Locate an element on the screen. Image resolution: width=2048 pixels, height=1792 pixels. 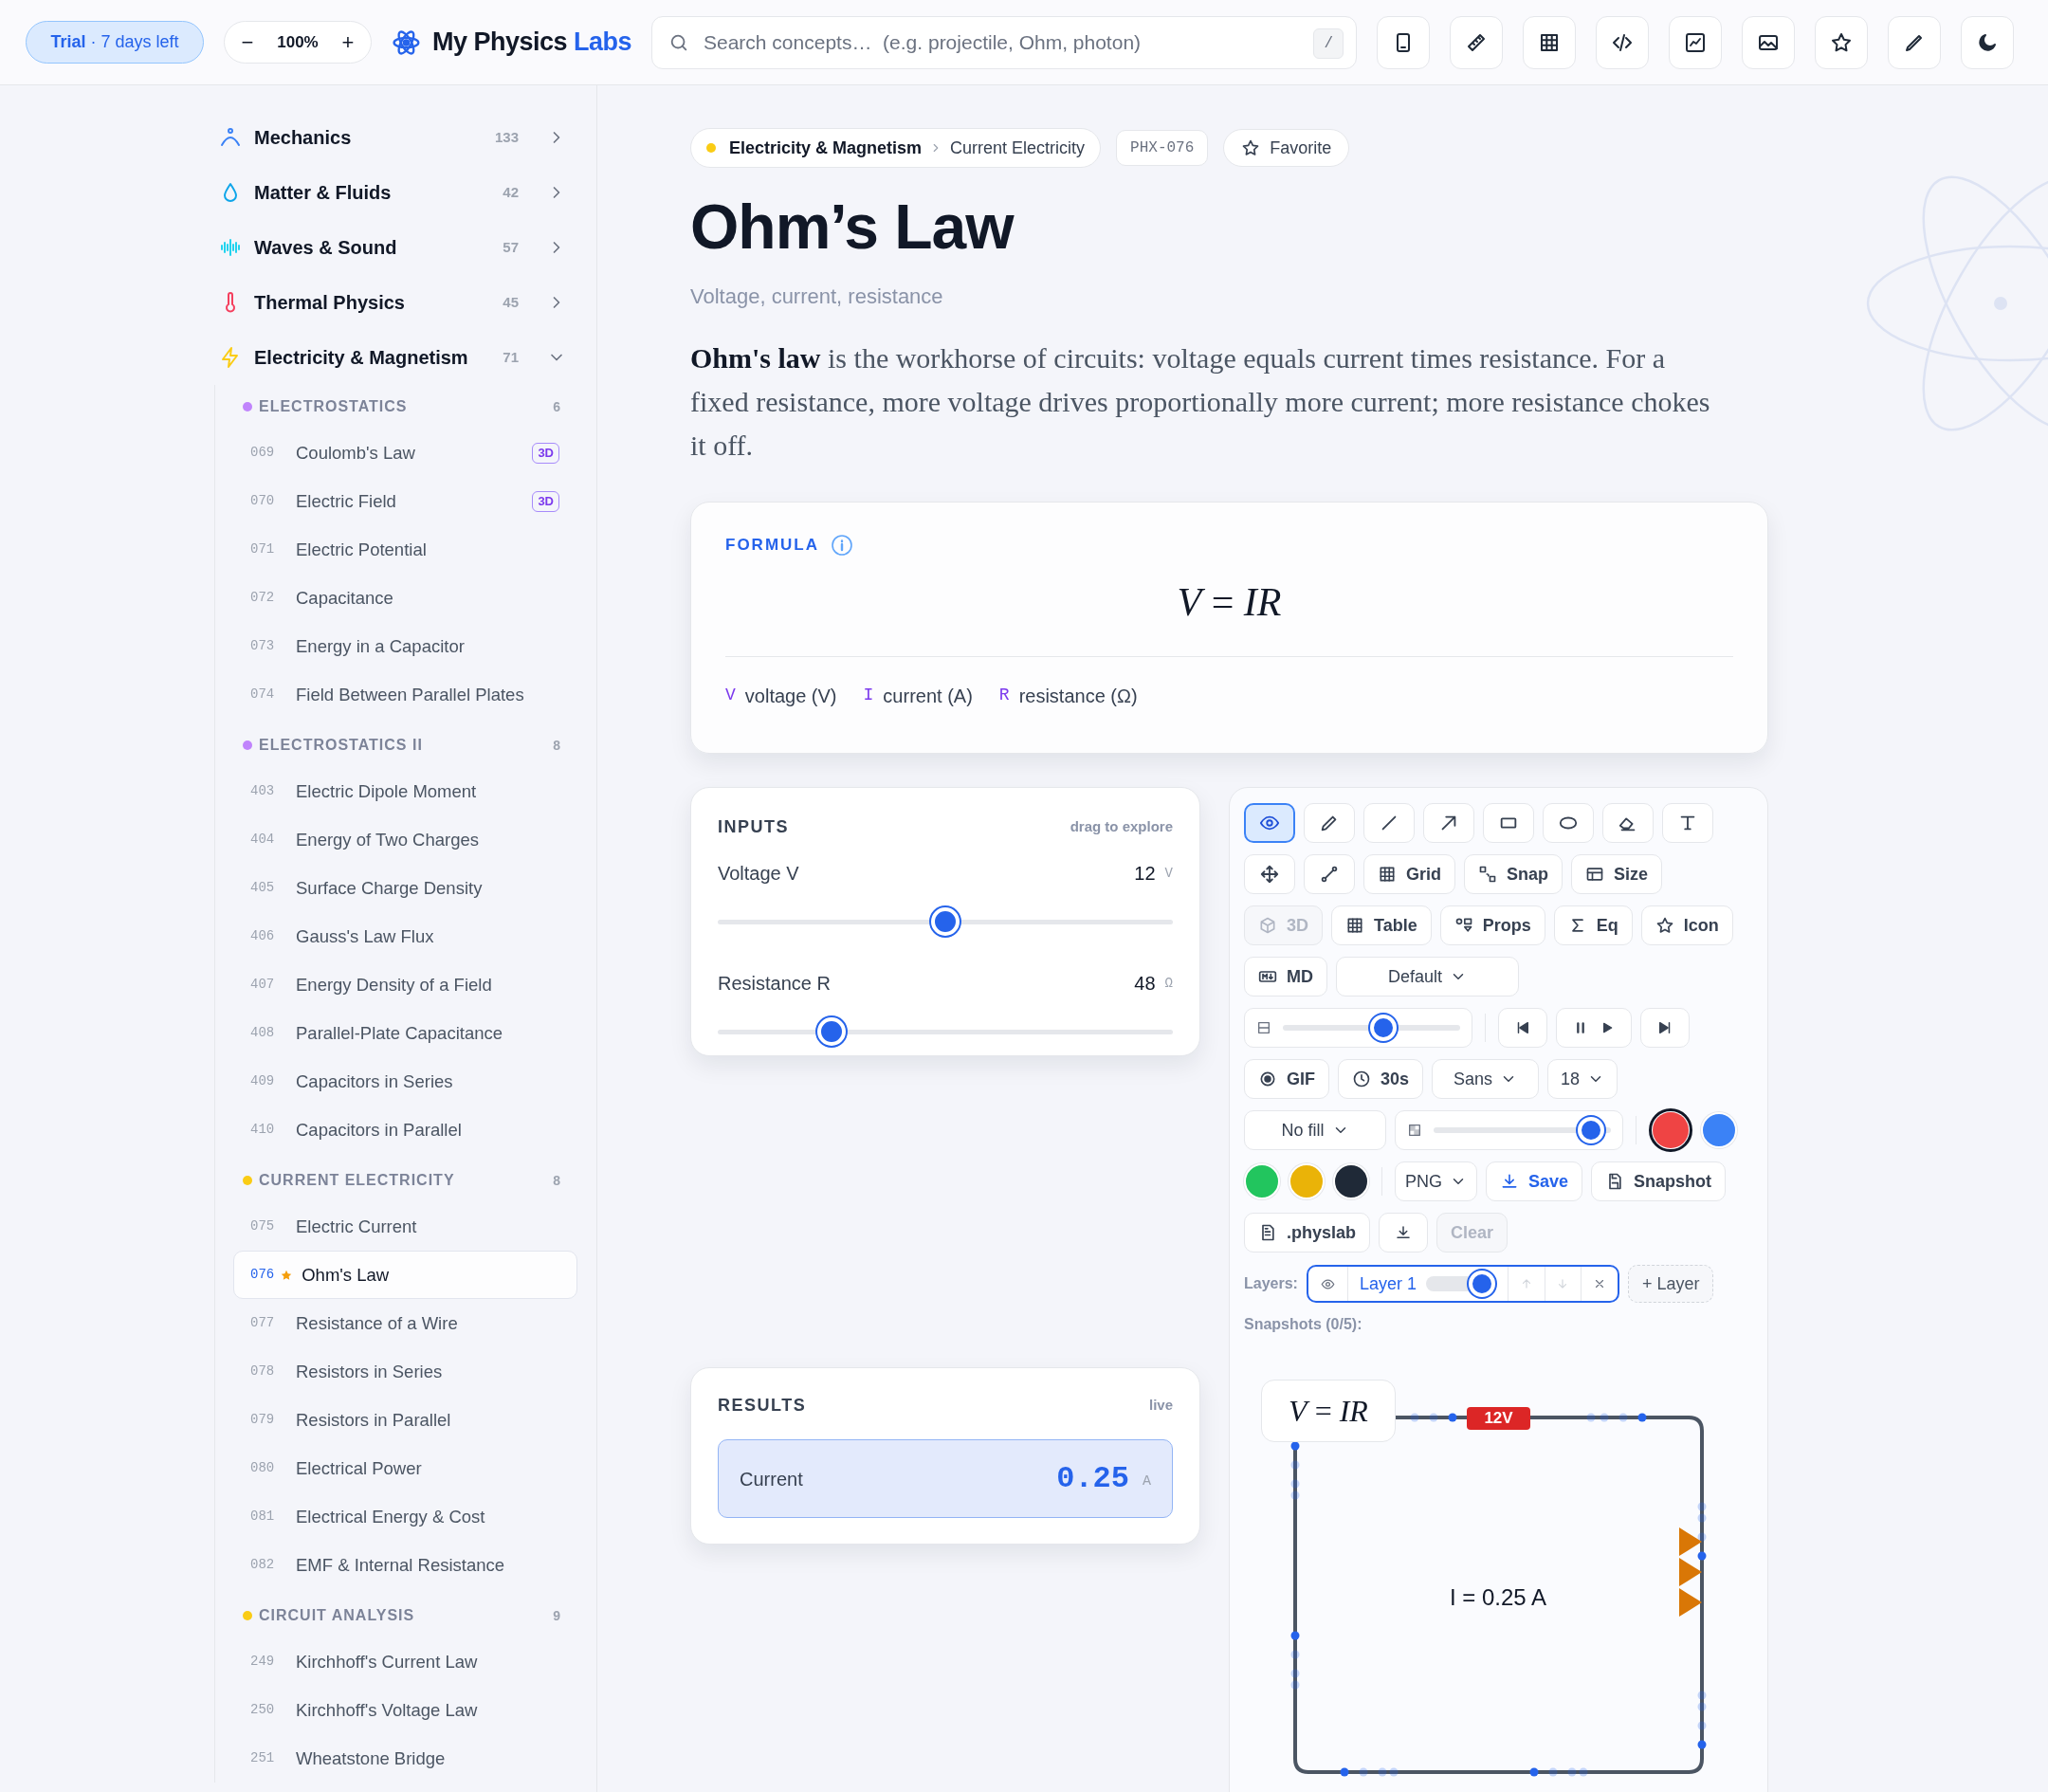
topic-number: 082 is located at coordinates (263, 1565).